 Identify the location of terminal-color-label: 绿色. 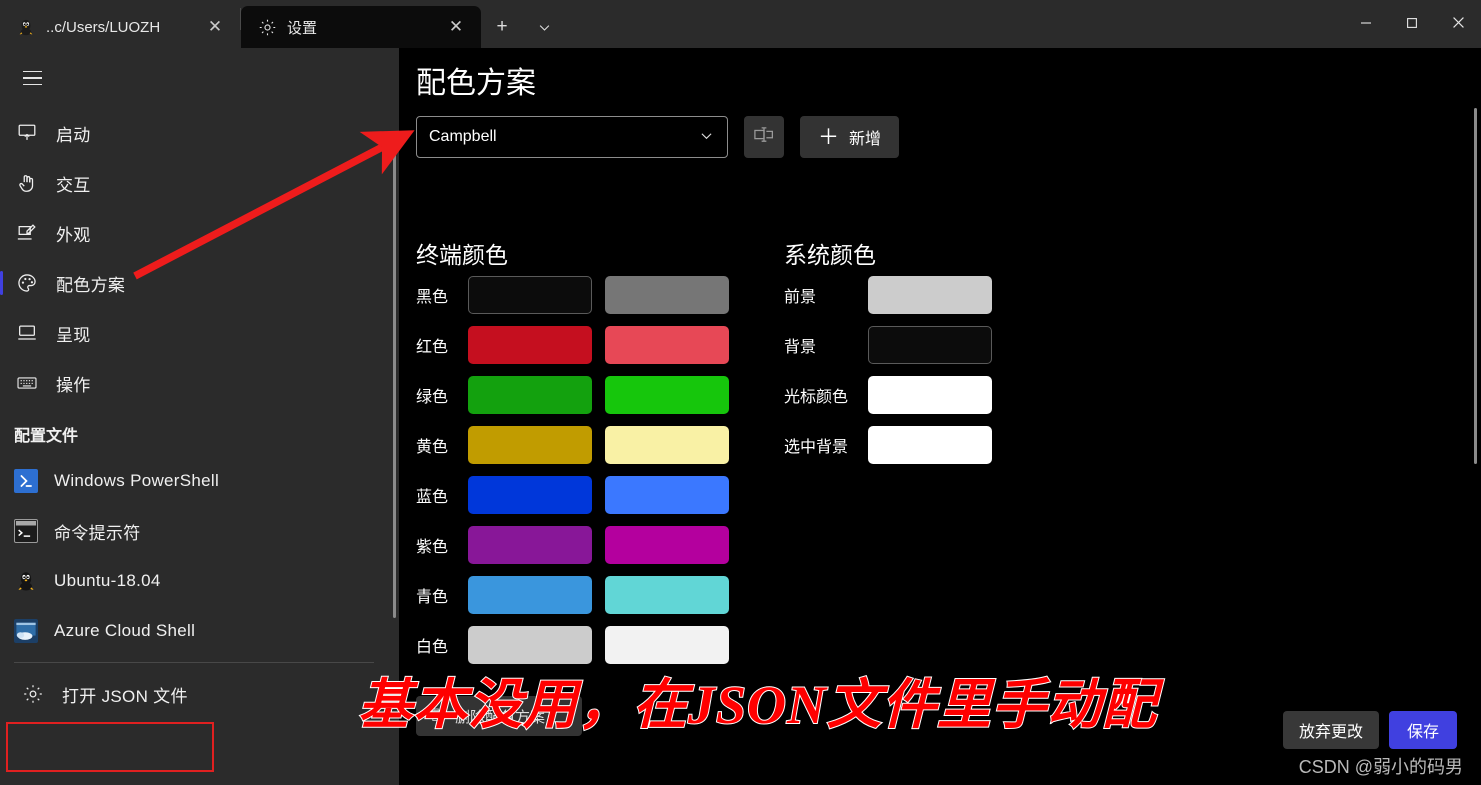
(432, 397).